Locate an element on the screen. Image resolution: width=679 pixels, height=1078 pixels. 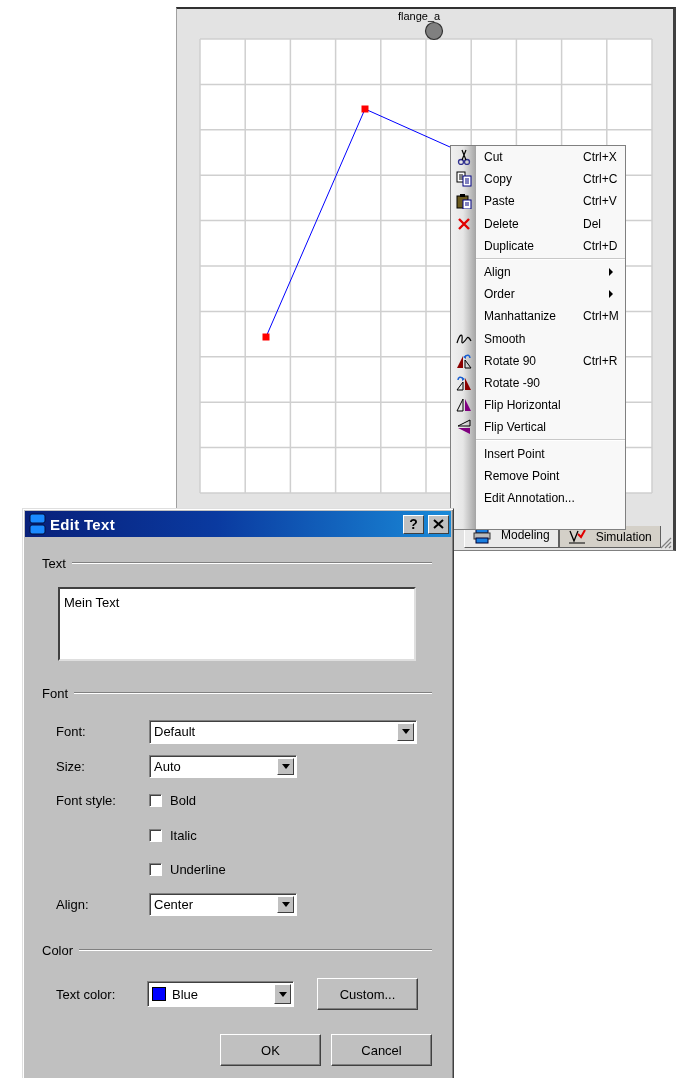
group-heading: Text is located at coordinates (54, 563).